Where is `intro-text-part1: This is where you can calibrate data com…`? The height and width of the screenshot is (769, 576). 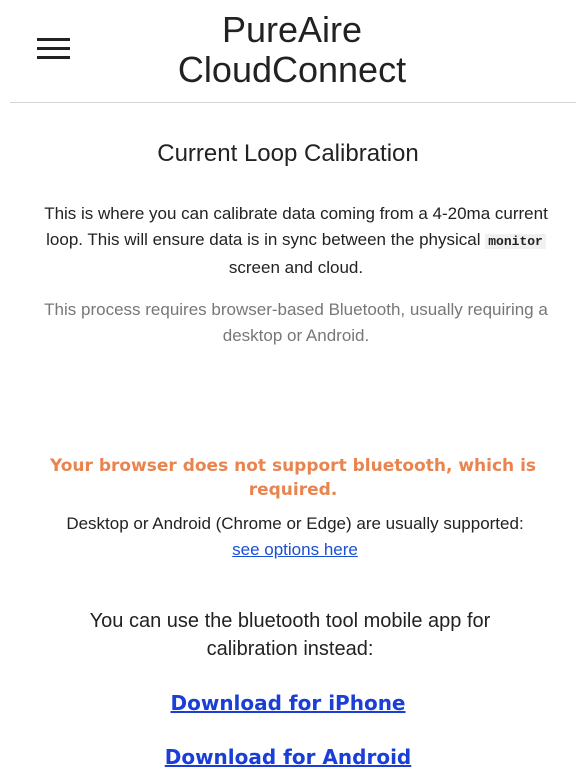
intro-text-part1: This is where you can calibrate data com… is located at coordinates (296, 226).